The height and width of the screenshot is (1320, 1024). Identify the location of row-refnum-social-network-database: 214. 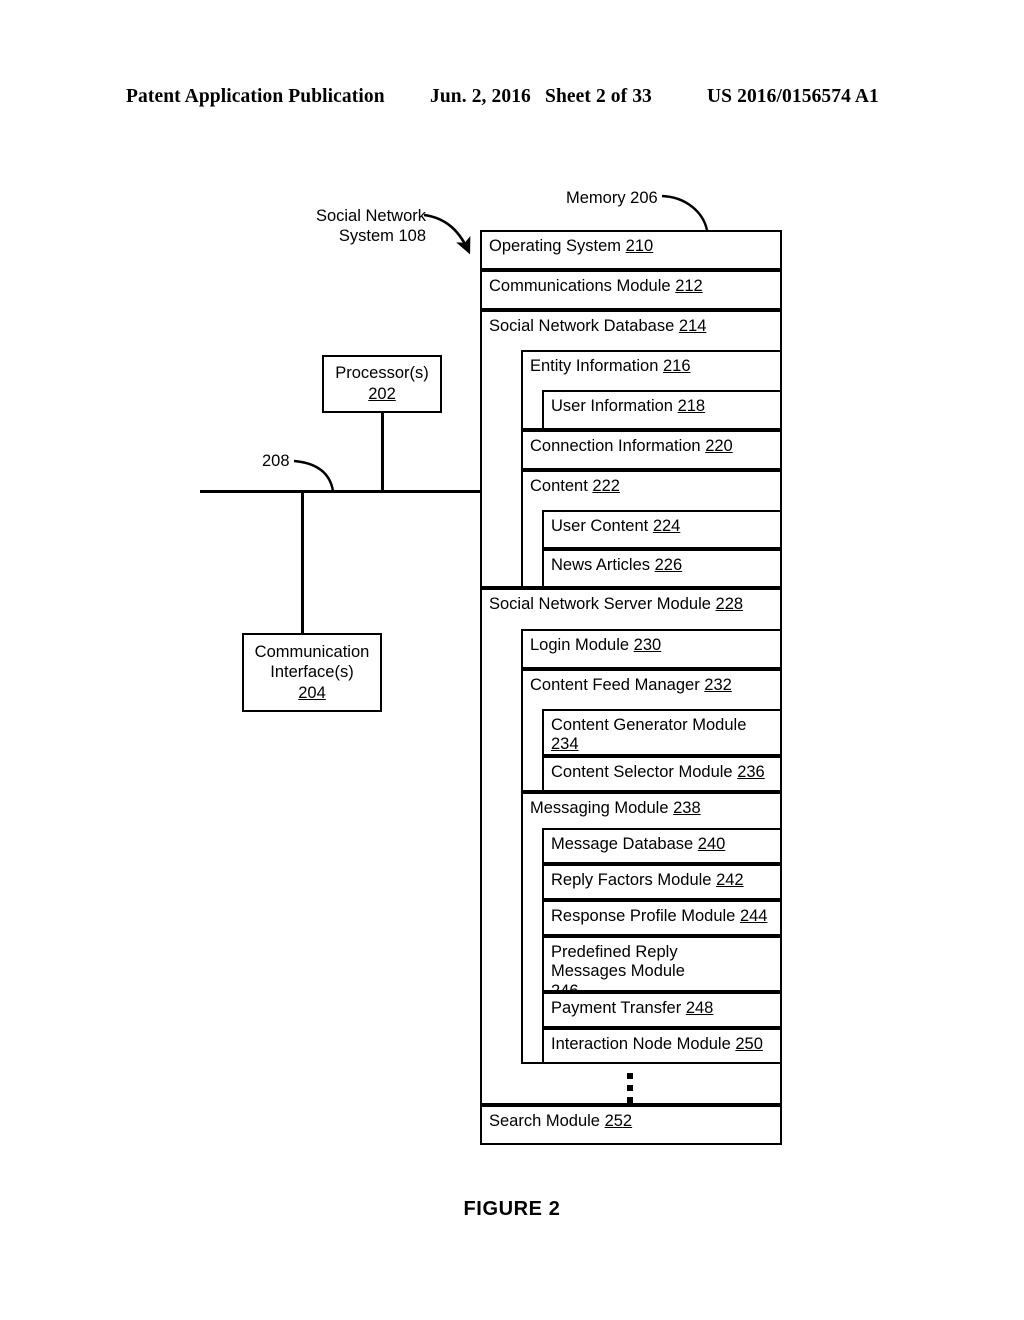
(692, 326).